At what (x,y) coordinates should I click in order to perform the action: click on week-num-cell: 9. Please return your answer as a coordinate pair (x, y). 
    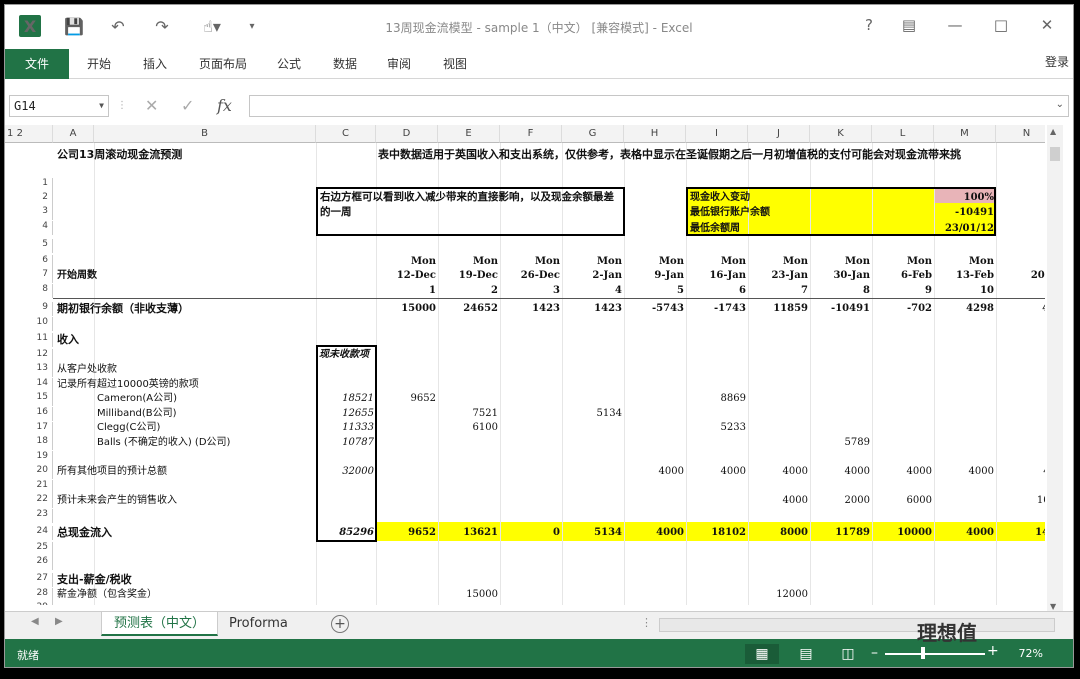
    Looking at the image, I should click on (902, 291).